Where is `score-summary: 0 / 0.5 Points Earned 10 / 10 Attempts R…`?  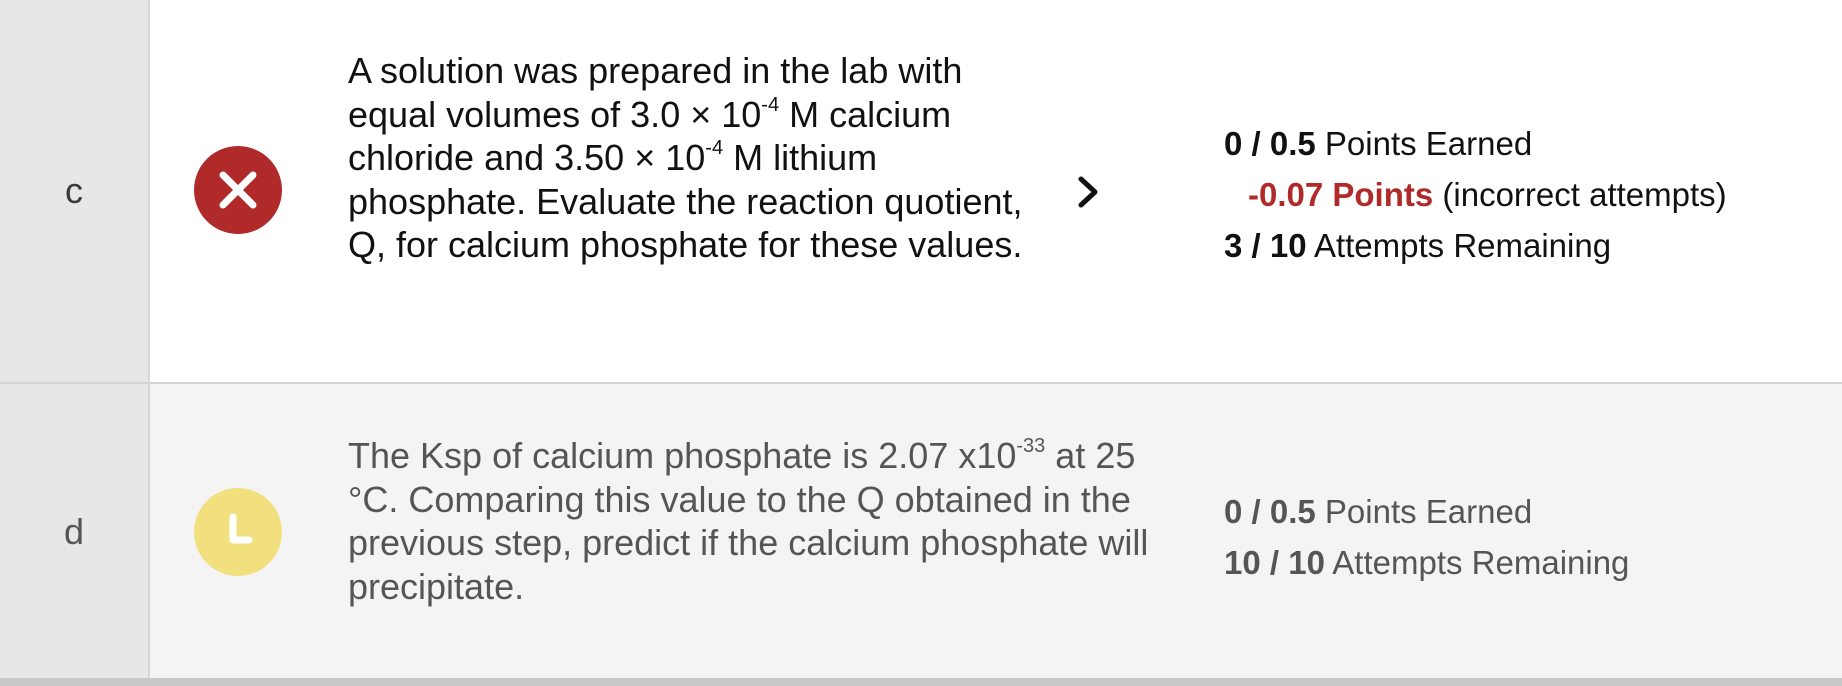 score-summary: 0 / 0.5 Points Earned 10 / 10 Attempts R… is located at coordinates (1426, 537).